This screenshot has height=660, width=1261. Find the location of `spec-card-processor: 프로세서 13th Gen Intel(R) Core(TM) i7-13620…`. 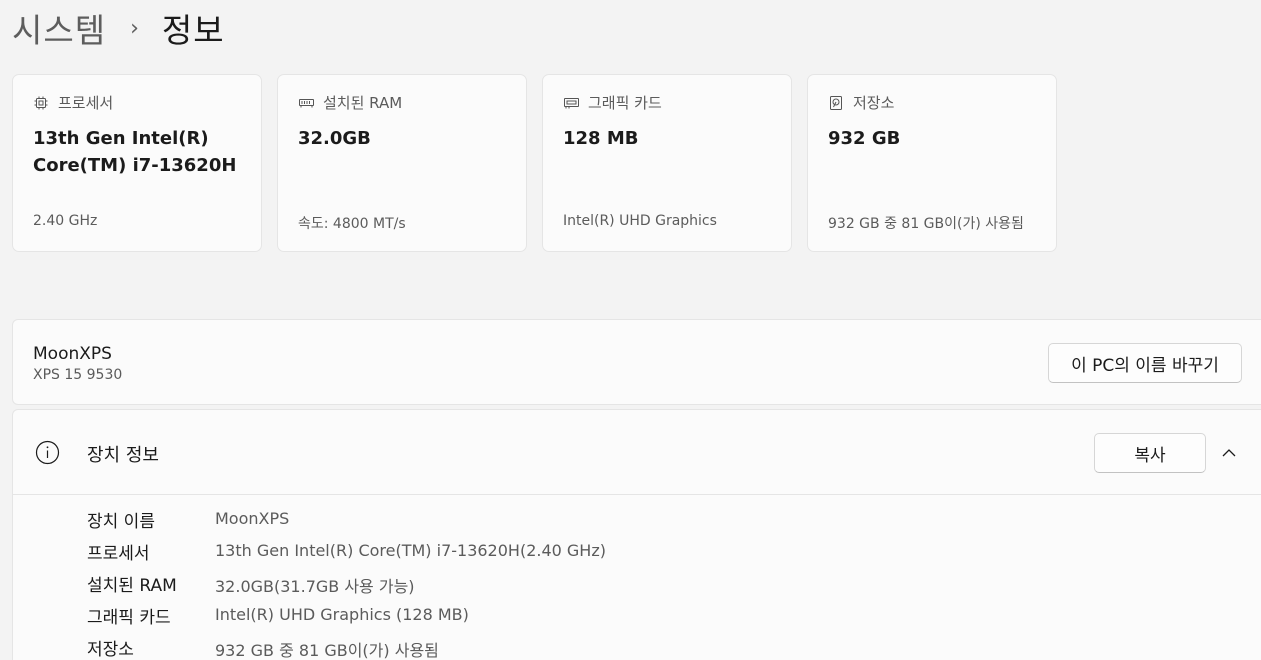

spec-card-processor: 프로세서 13th Gen Intel(R) Core(TM) i7-13620… is located at coordinates (137, 163).